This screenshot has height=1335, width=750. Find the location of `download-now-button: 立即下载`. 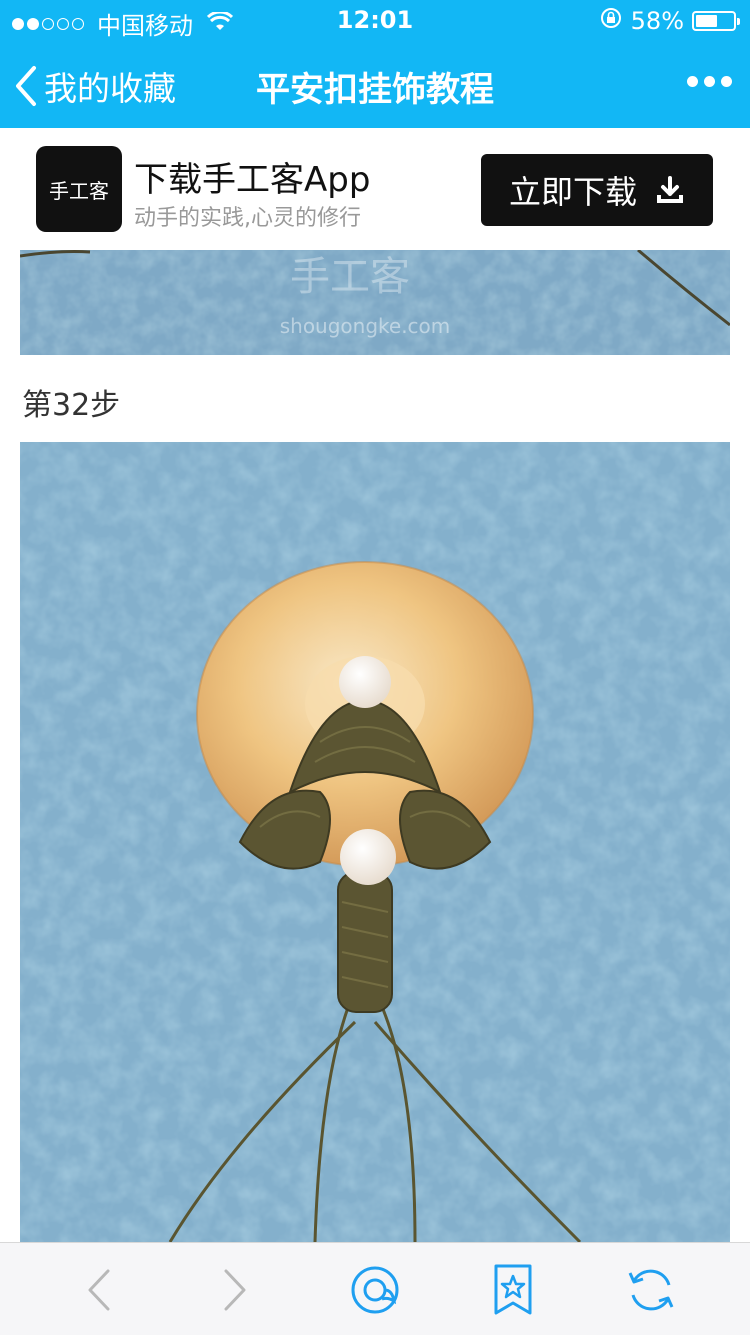

download-now-button: 立即下载 is located at coordinates (597, 190).